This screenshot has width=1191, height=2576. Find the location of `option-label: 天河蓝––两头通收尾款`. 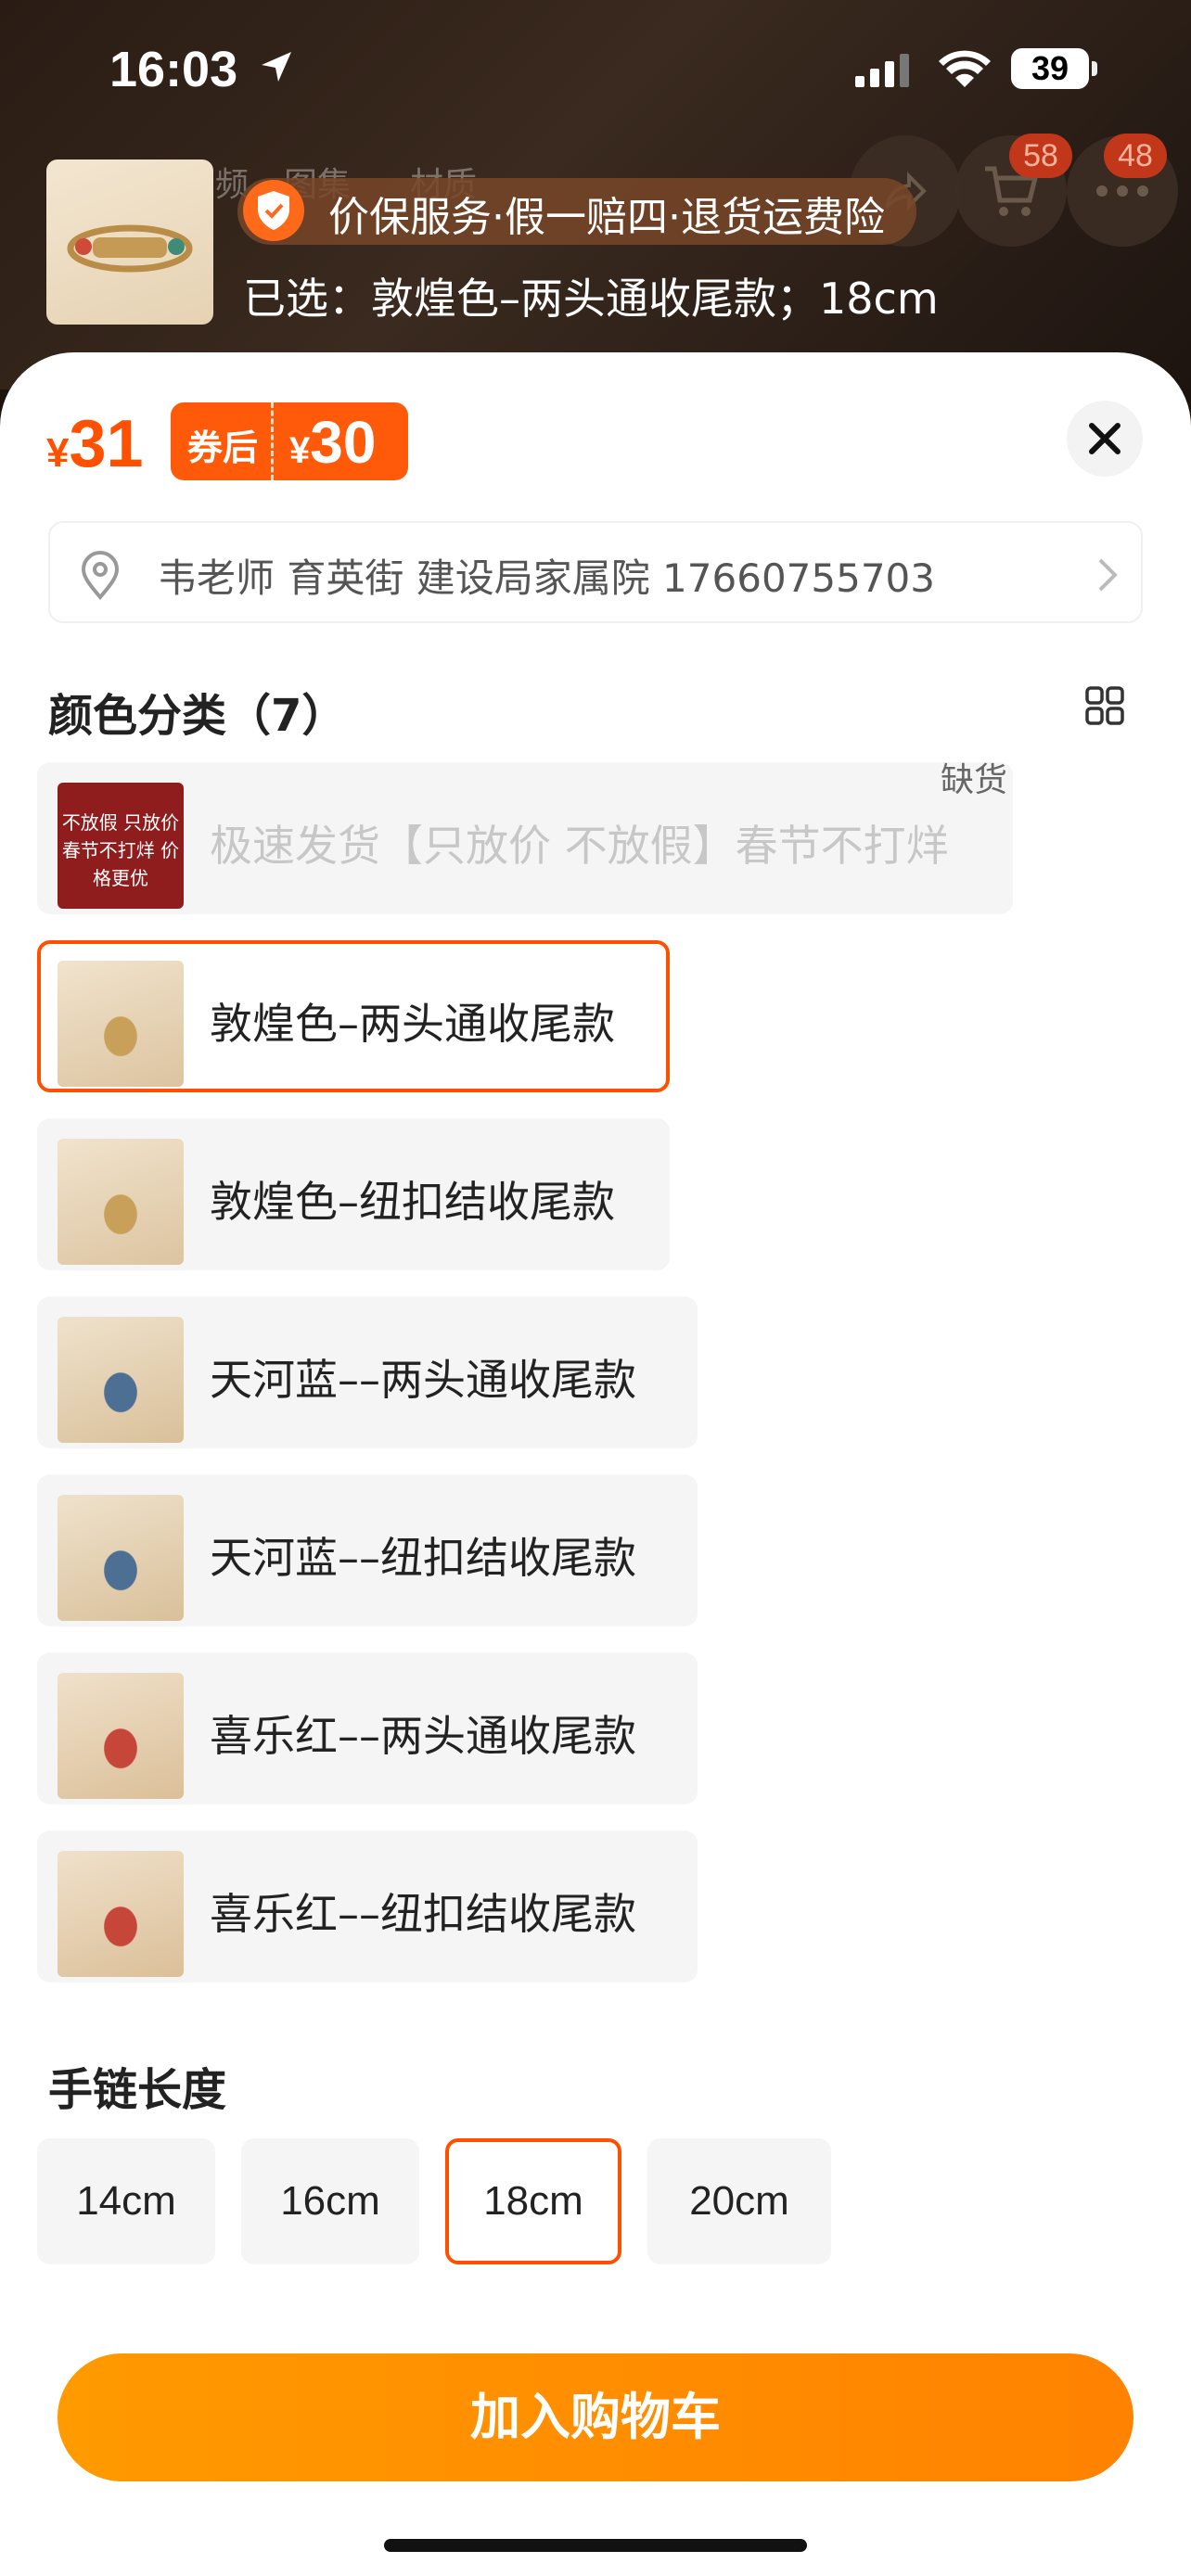

option-label: 天河蓝––两头通收尾款 is located at coordinates (423, 1380).